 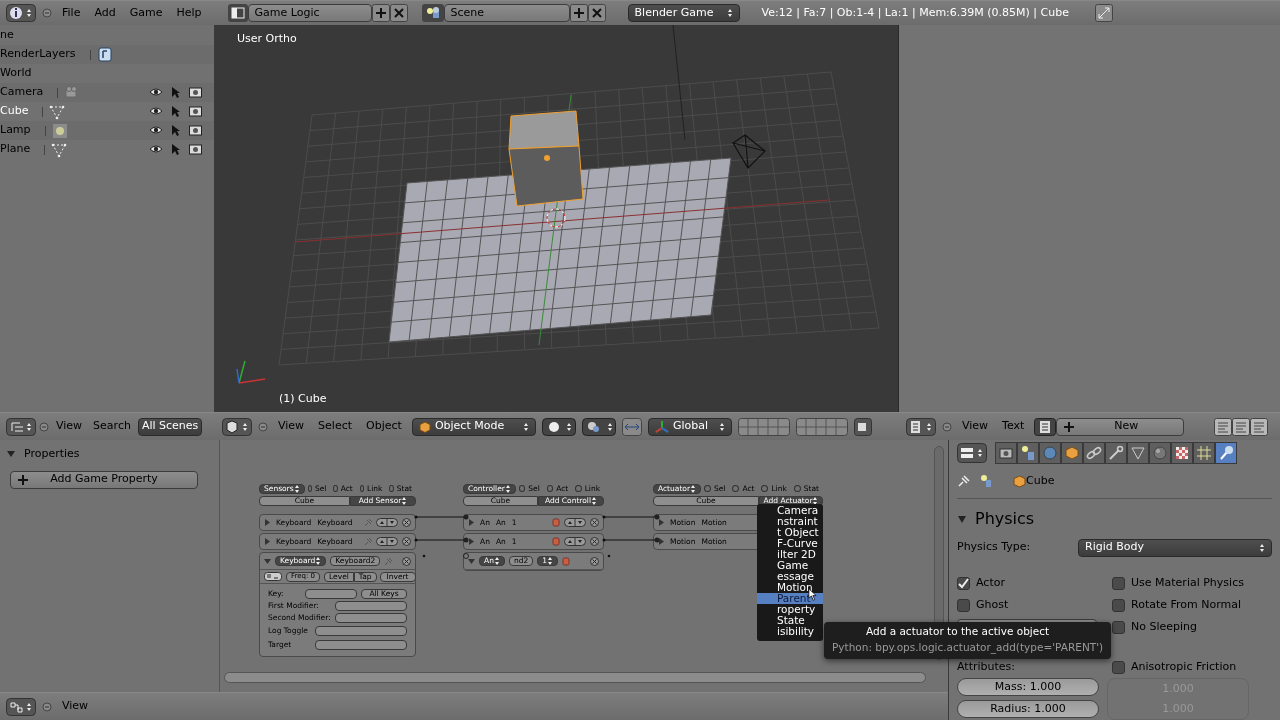 I want to click on menu-item: State, so click(x=790, y=620).